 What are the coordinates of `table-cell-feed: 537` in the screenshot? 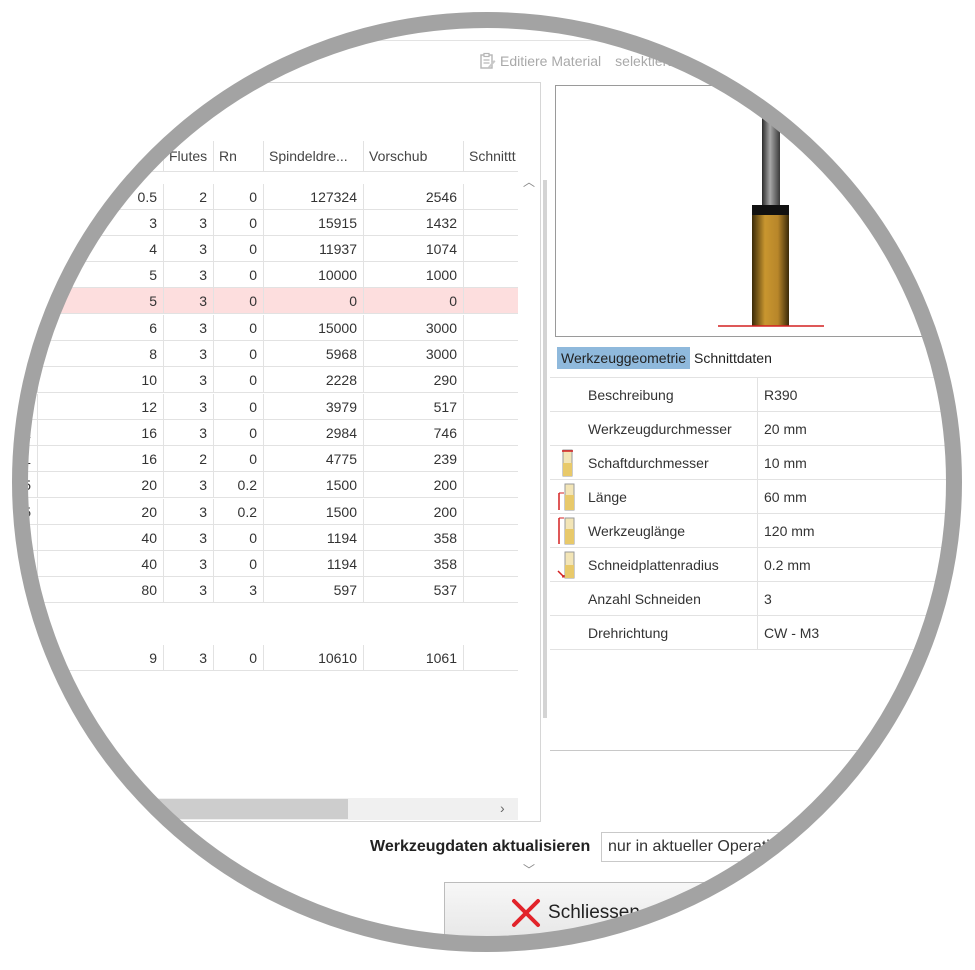 It's located at (413, 590).